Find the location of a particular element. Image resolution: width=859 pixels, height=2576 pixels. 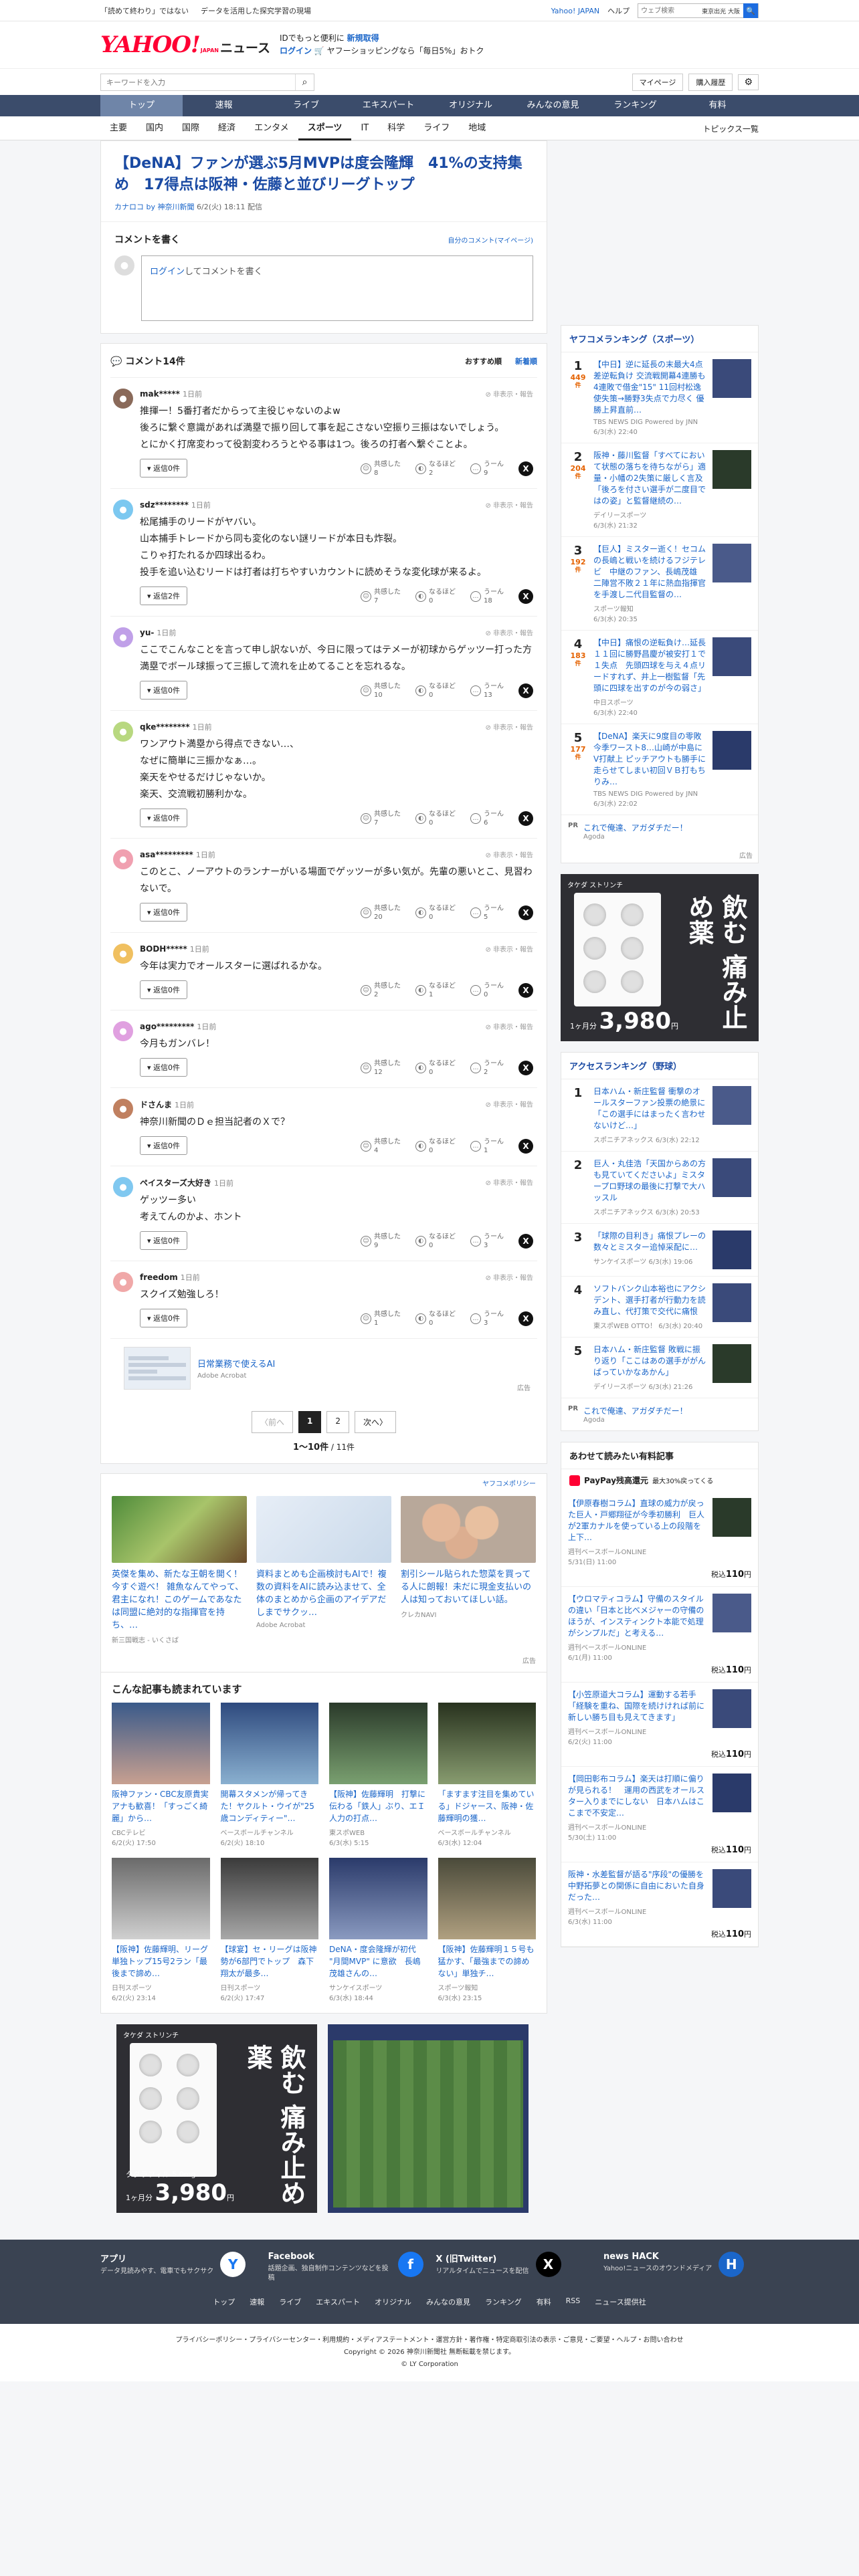

react-empathy-button: ☺ 共感した 20 is located at coordinates (381, 913).